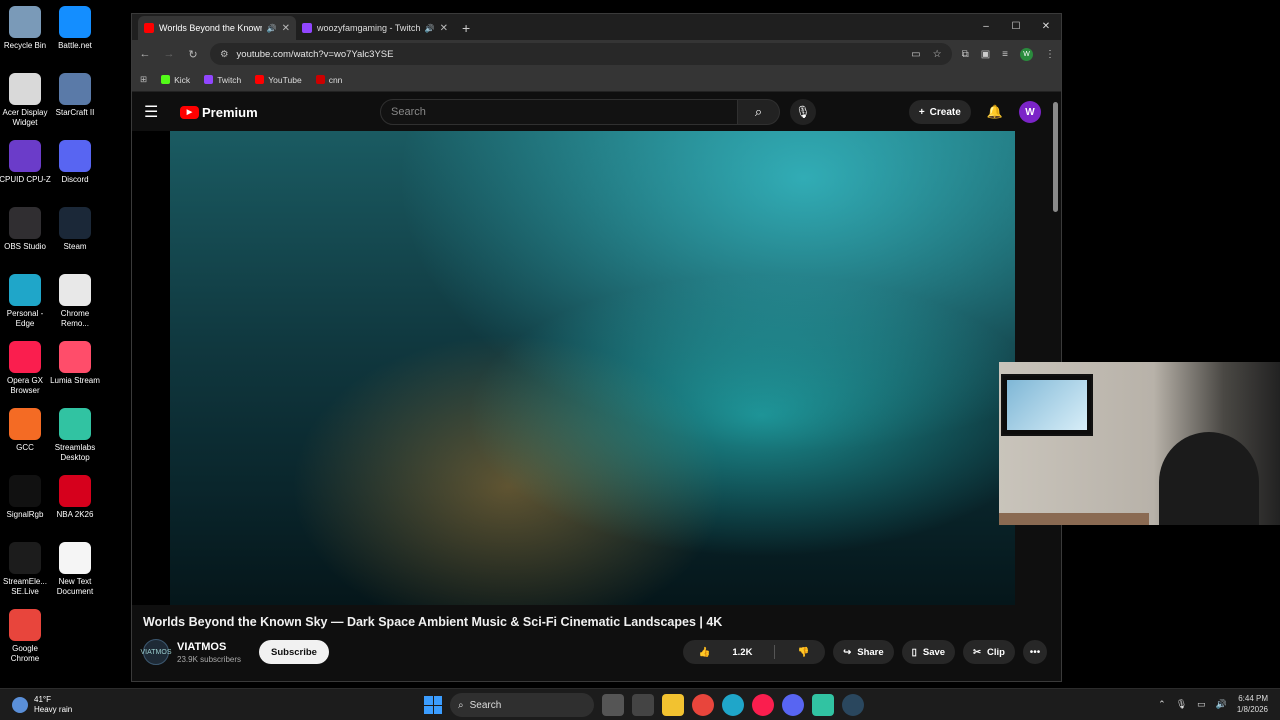 This screenshot has width=1280, height=720. What do you see at coordinates (703, 705) in the screenshot?
I see `chrome-icon` at bounding box center [703, 705].